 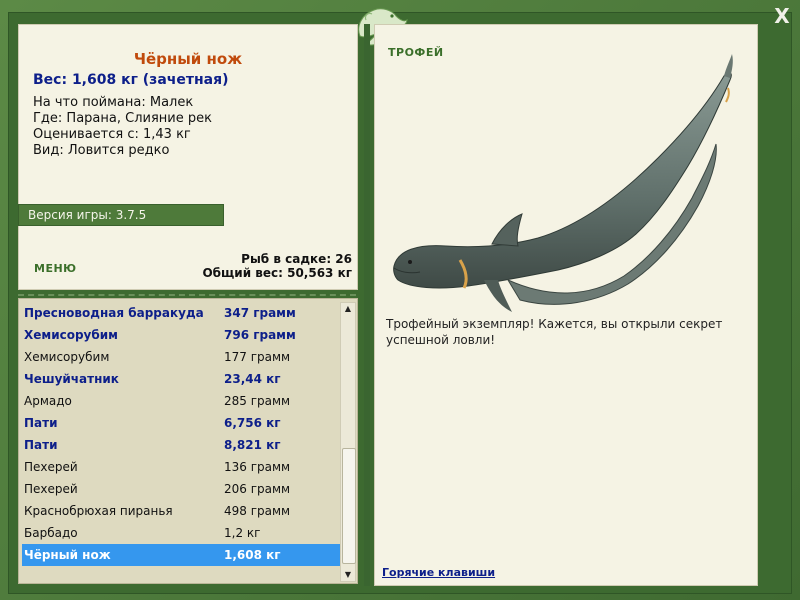 I want to click on list-item: Чешуйчатник 23,44 кг, so click(x=181, y=379).